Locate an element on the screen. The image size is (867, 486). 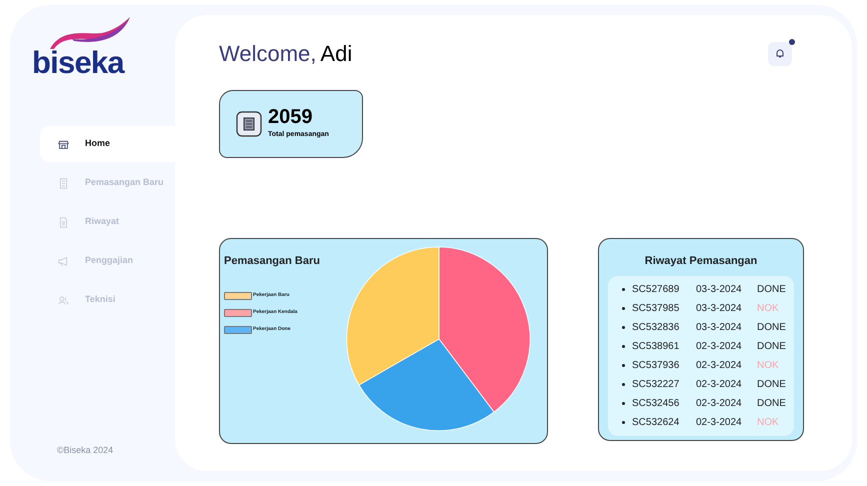
record-code: SC537936 is located at coordinates (656, 365).